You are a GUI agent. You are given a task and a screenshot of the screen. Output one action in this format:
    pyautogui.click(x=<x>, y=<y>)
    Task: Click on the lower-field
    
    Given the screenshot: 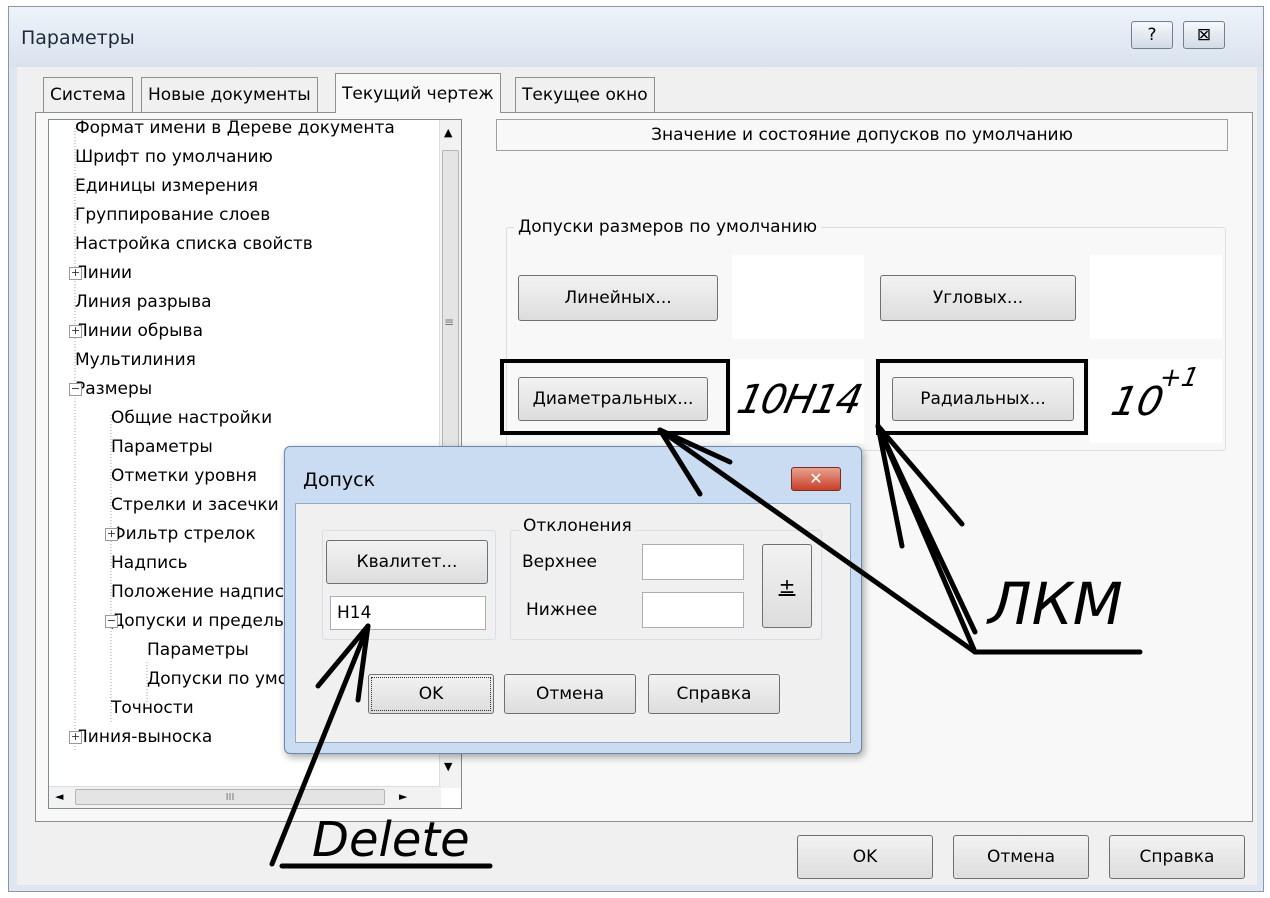 What is the action you would take?
    pyautogui.click(x=693, y=610)
    